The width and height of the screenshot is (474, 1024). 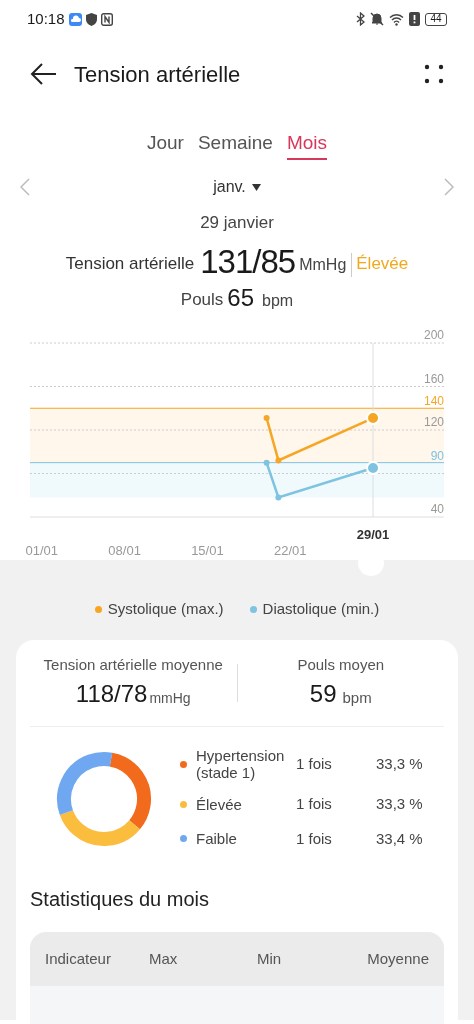 I want to click on x-axis-label: 01/01, so click(x=42, y=550).